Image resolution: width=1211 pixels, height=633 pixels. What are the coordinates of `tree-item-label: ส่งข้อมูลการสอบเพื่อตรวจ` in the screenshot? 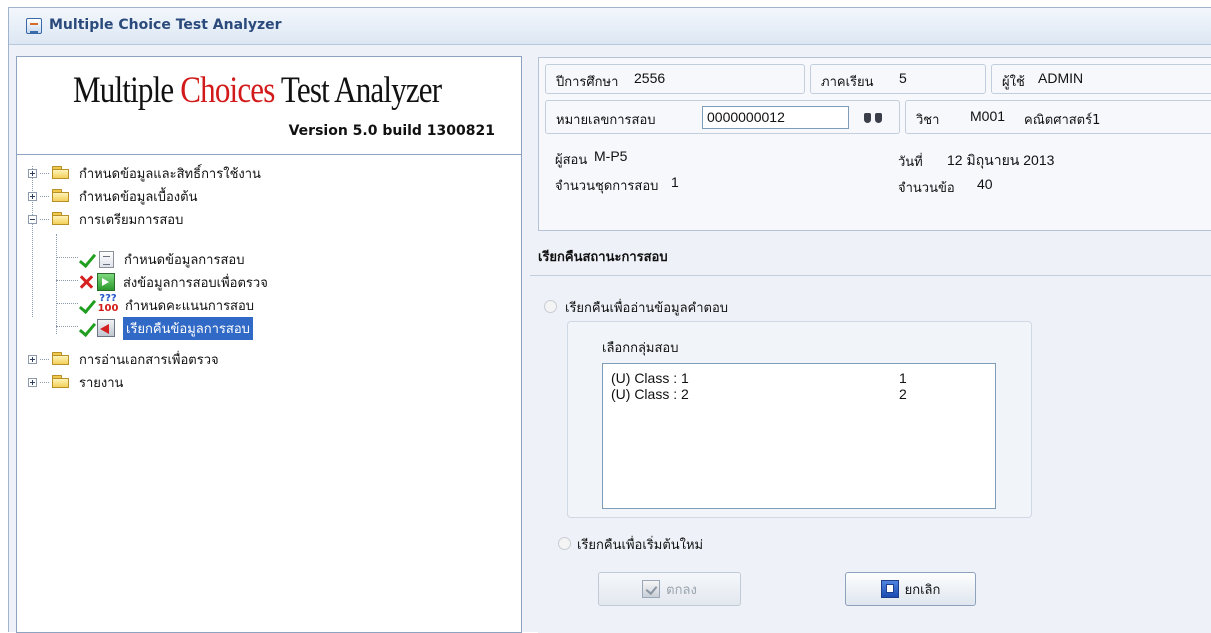 It's located at (195, 283).